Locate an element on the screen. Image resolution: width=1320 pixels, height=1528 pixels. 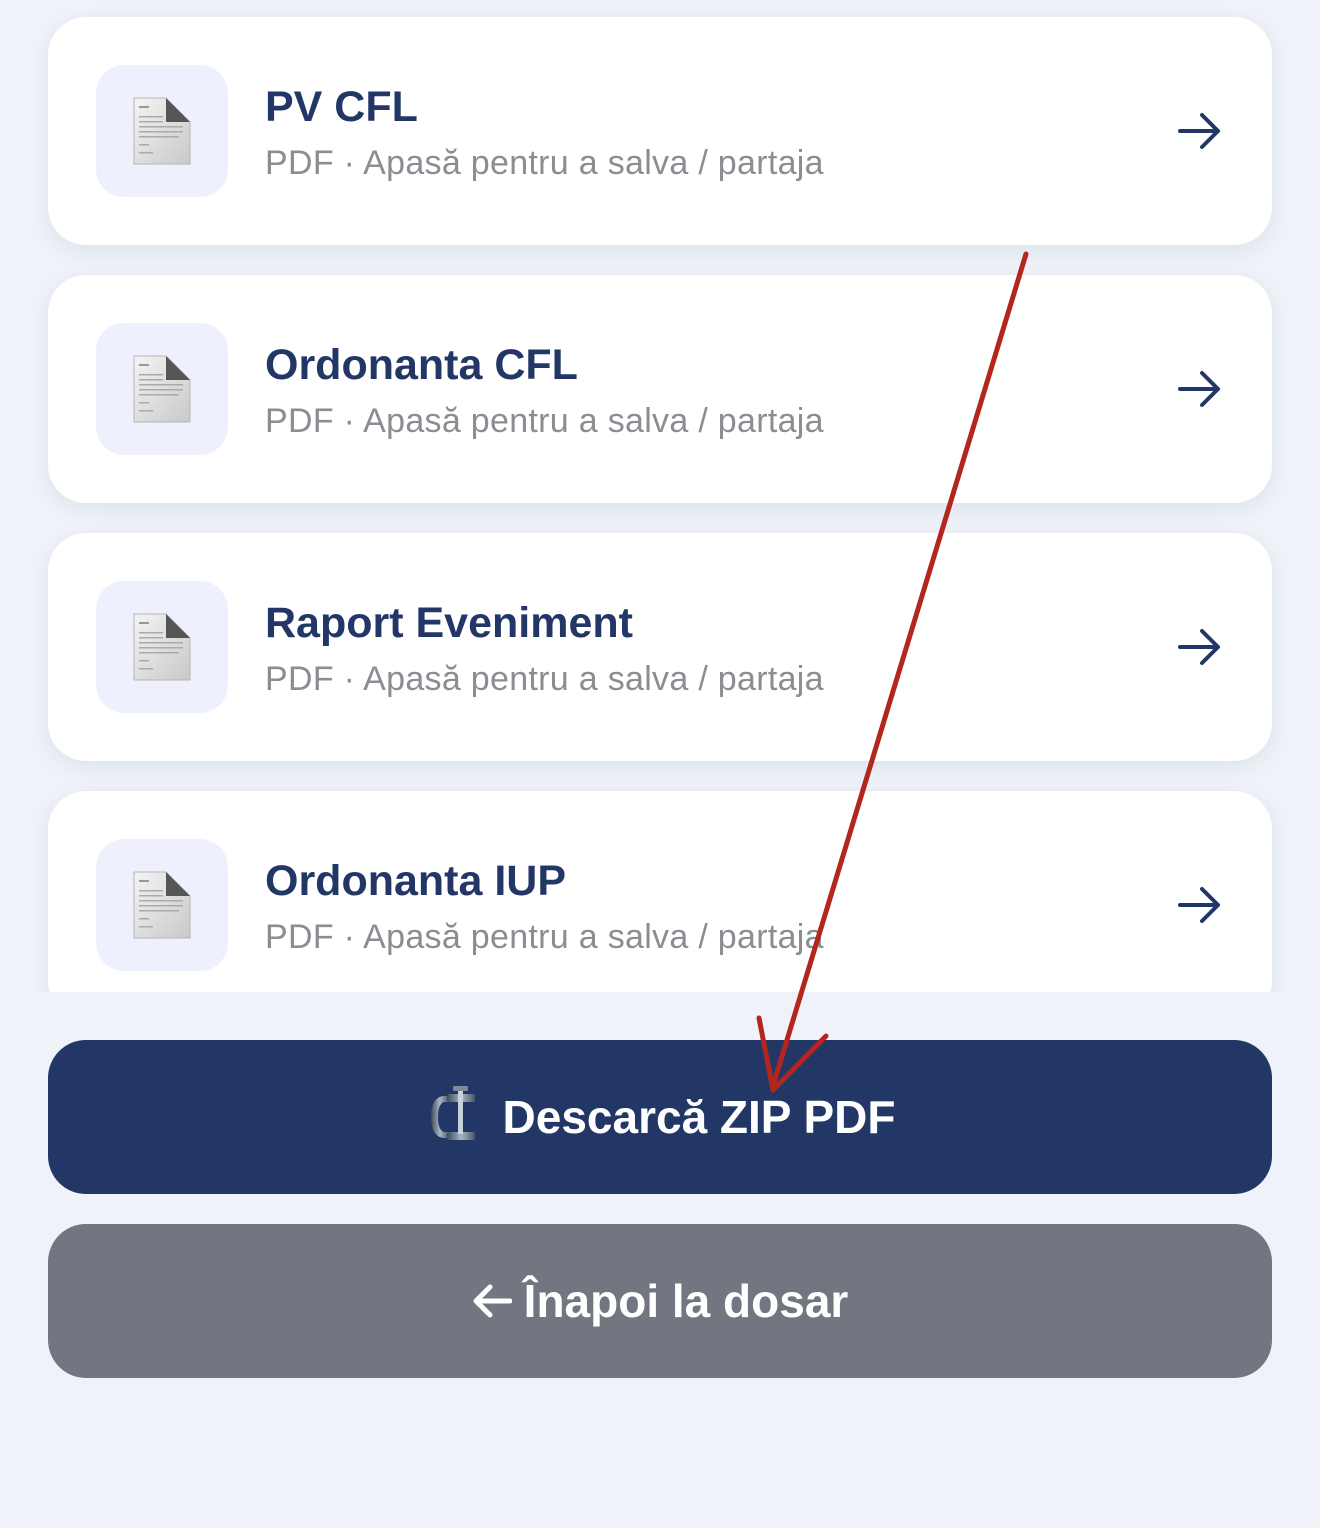
clamp-icon is located at coordinates (452, 1113).